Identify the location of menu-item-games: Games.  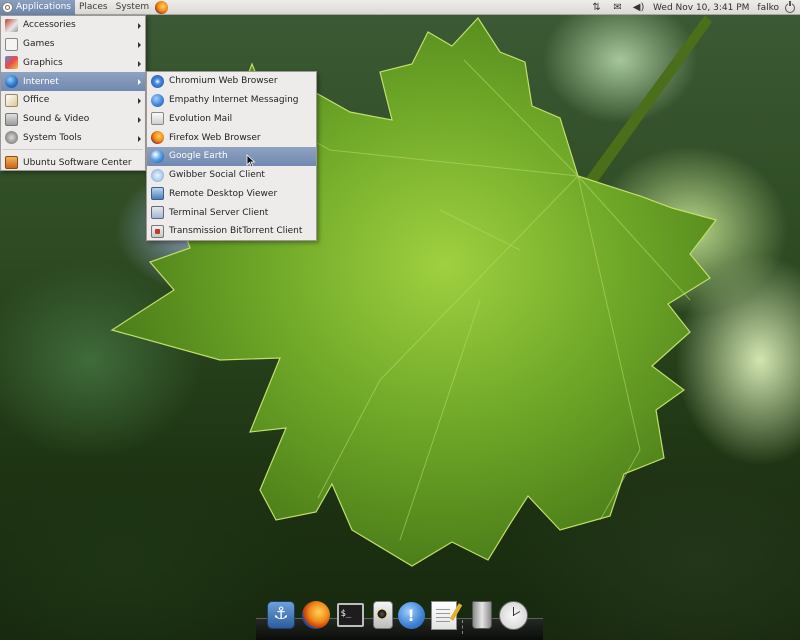
(73, 44).